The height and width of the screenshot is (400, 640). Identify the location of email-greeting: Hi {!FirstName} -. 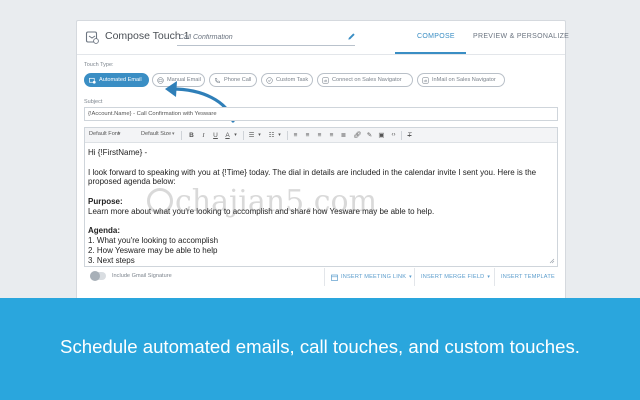
(118, 152).